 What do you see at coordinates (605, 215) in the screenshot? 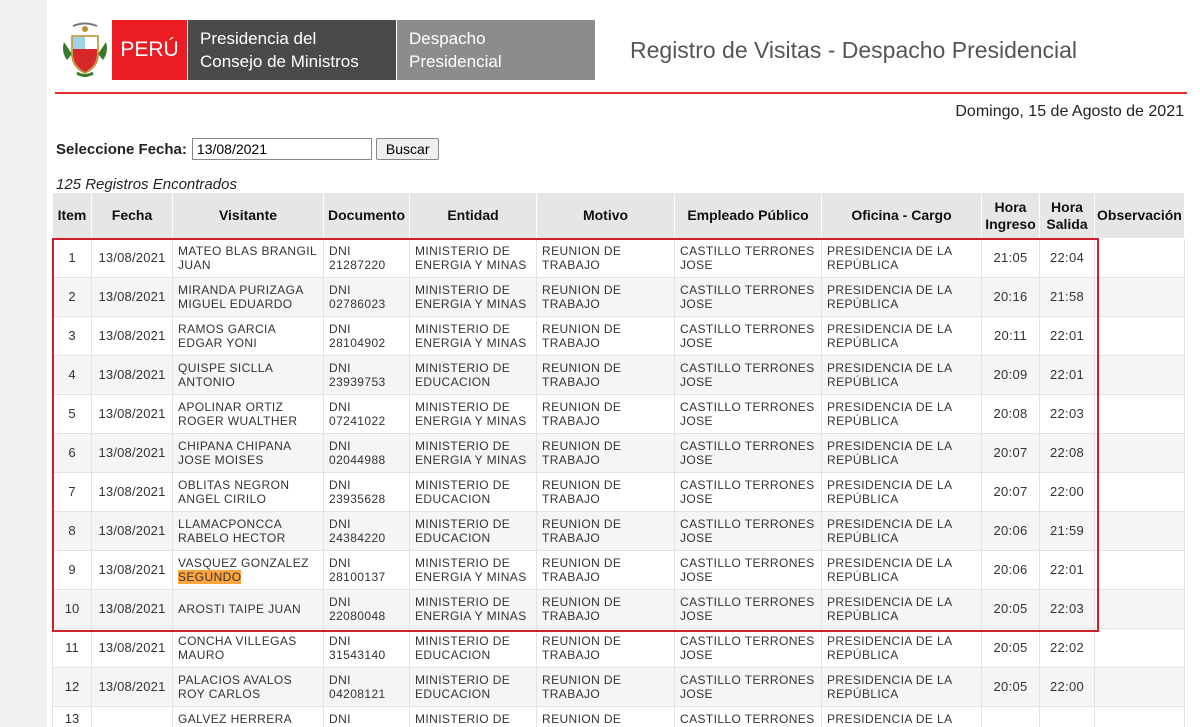
I see `col-header-motivo: Motivo` at bounding box center [605, 215].